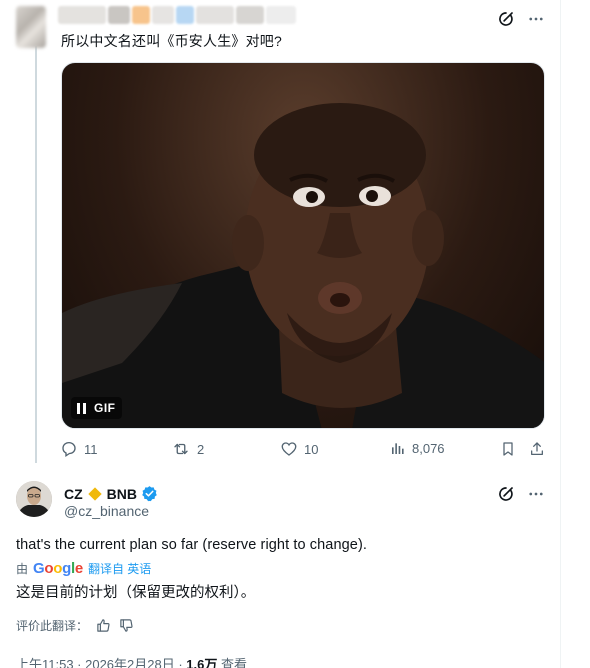  Describe the element at coordinates (31, 27) in the screenshot. I see `avatar-blurred` at that location.